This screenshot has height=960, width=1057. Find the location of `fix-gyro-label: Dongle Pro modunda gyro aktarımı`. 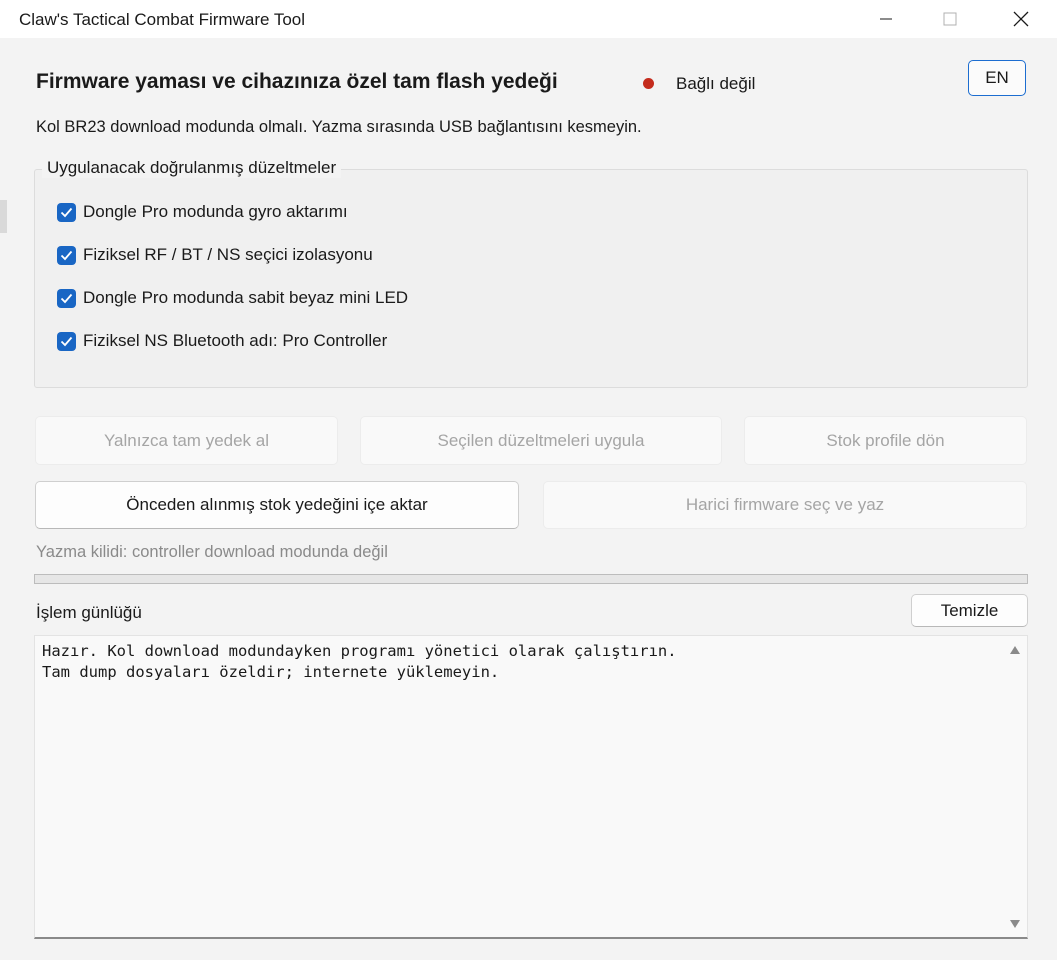

fix-gyro-label: Dongle Pro modunda gyro aktarımı is located at coordinates (215, 211).